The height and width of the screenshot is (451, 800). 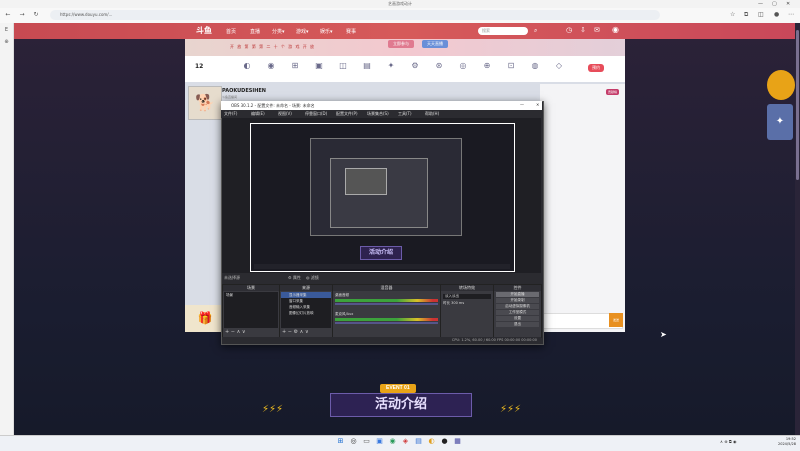 What do you see at coordinates (781, 85) in the screenshot?
I see `side-promo-badge` at bounding box center [781, 85].